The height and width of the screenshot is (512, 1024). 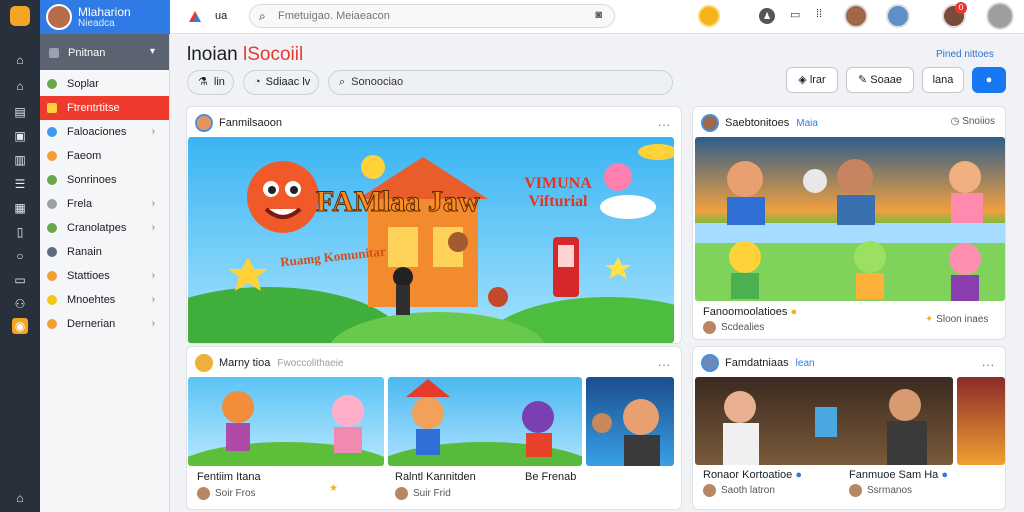 What do you see at coordinates (97, 132) in the screenshot?
I see `sidebar-item-label: Faloaciones` at bounding box center [97, 132].